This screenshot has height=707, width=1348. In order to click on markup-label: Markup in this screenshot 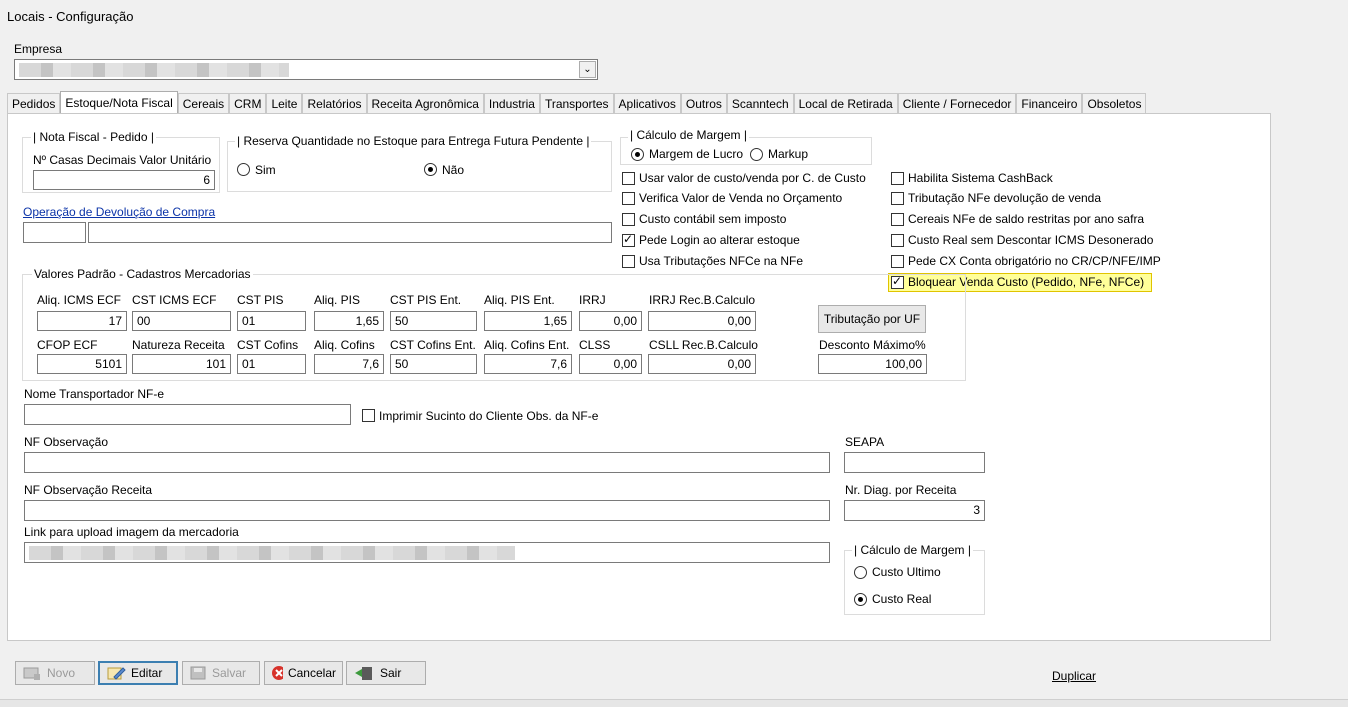, I will do `click(788, 154)`.